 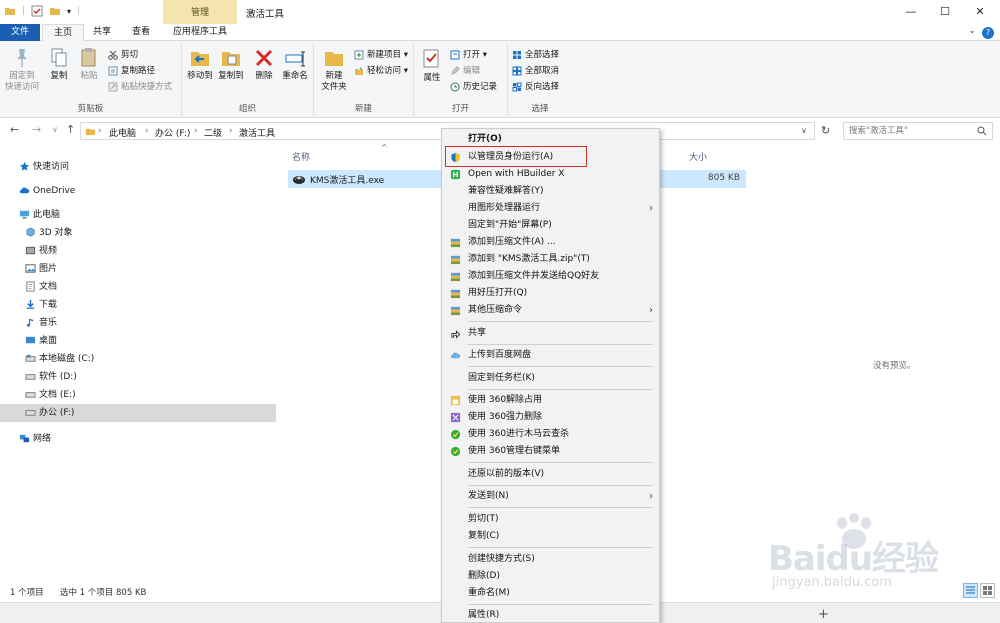 What do you see at coordinates (123, 55) in the screenshot?
I see `cut-button: 剪切` at bounding box center [123, 55].